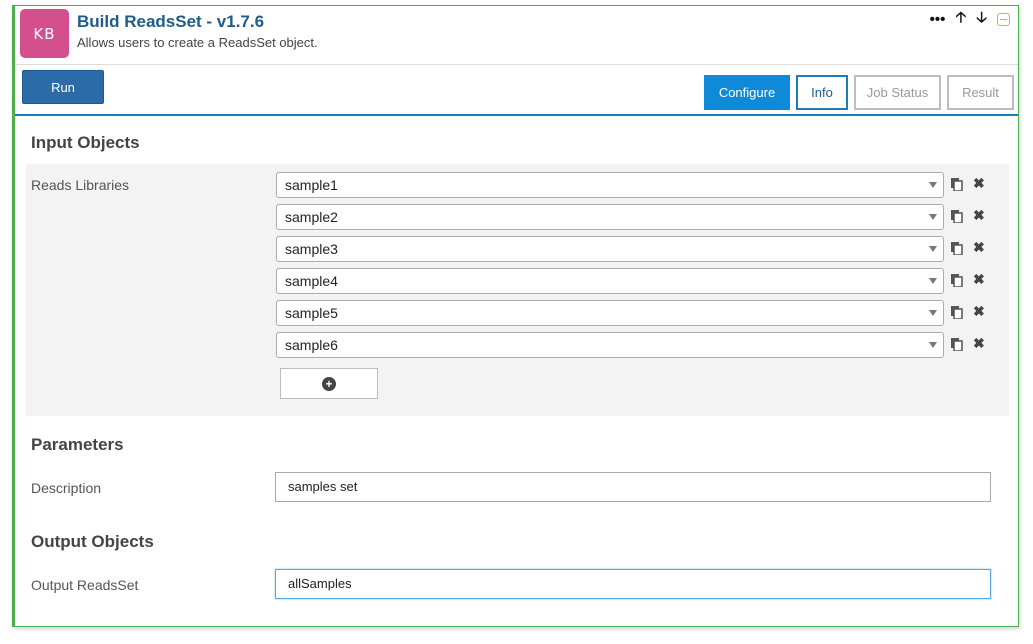  I want to click on run-button: Run, so click(63, 87).